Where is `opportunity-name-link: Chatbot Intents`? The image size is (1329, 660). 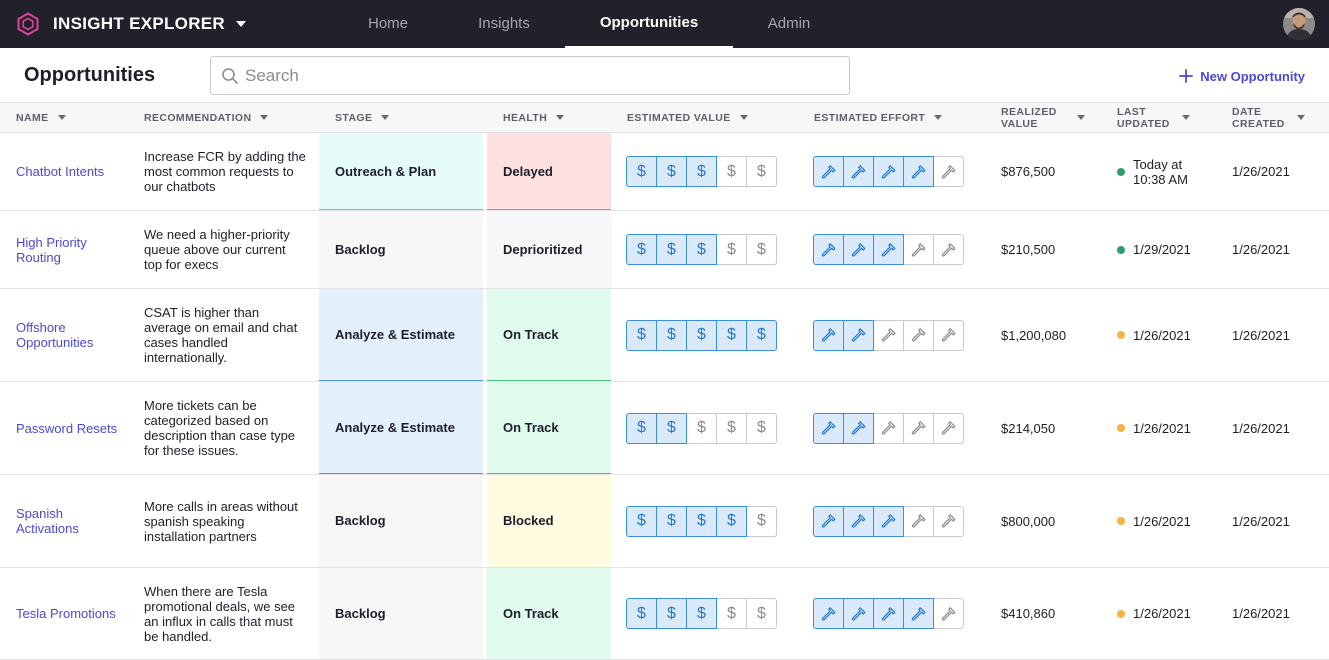
opportunity-name-link: Chatbot Intents is located at coordinates (60, 171).